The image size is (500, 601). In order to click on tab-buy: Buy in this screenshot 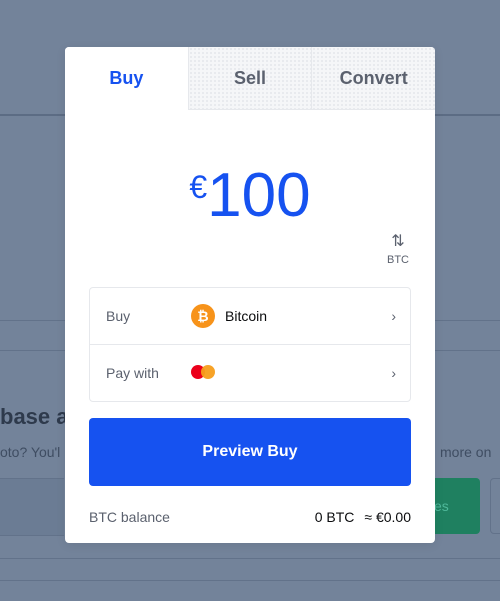, I will do `click(126, 78)`.